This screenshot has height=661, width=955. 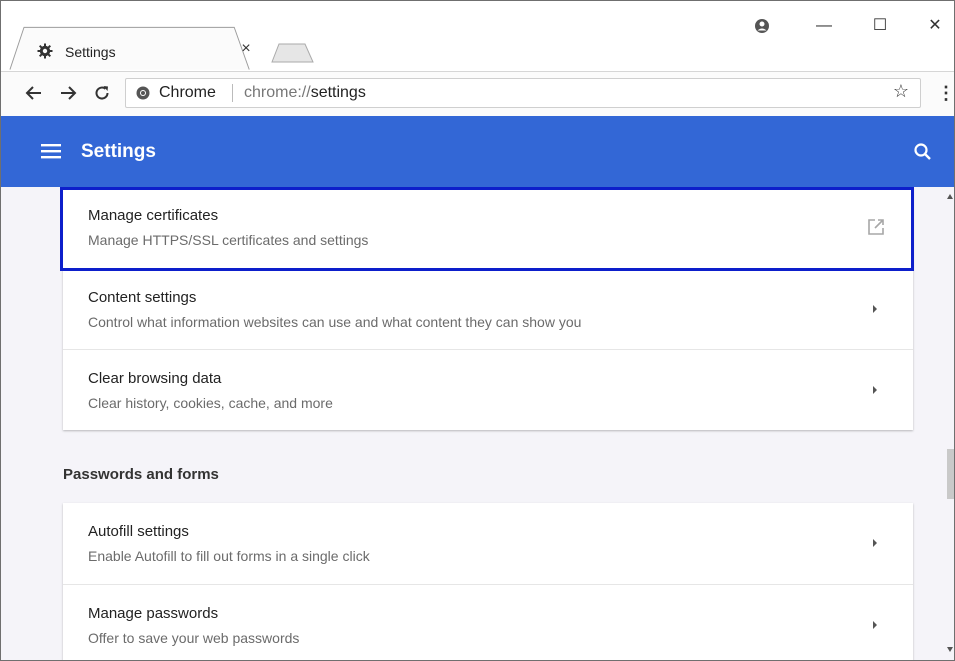 I want to click on scroll-up-arrow-icon, so click(x=950, y=196).